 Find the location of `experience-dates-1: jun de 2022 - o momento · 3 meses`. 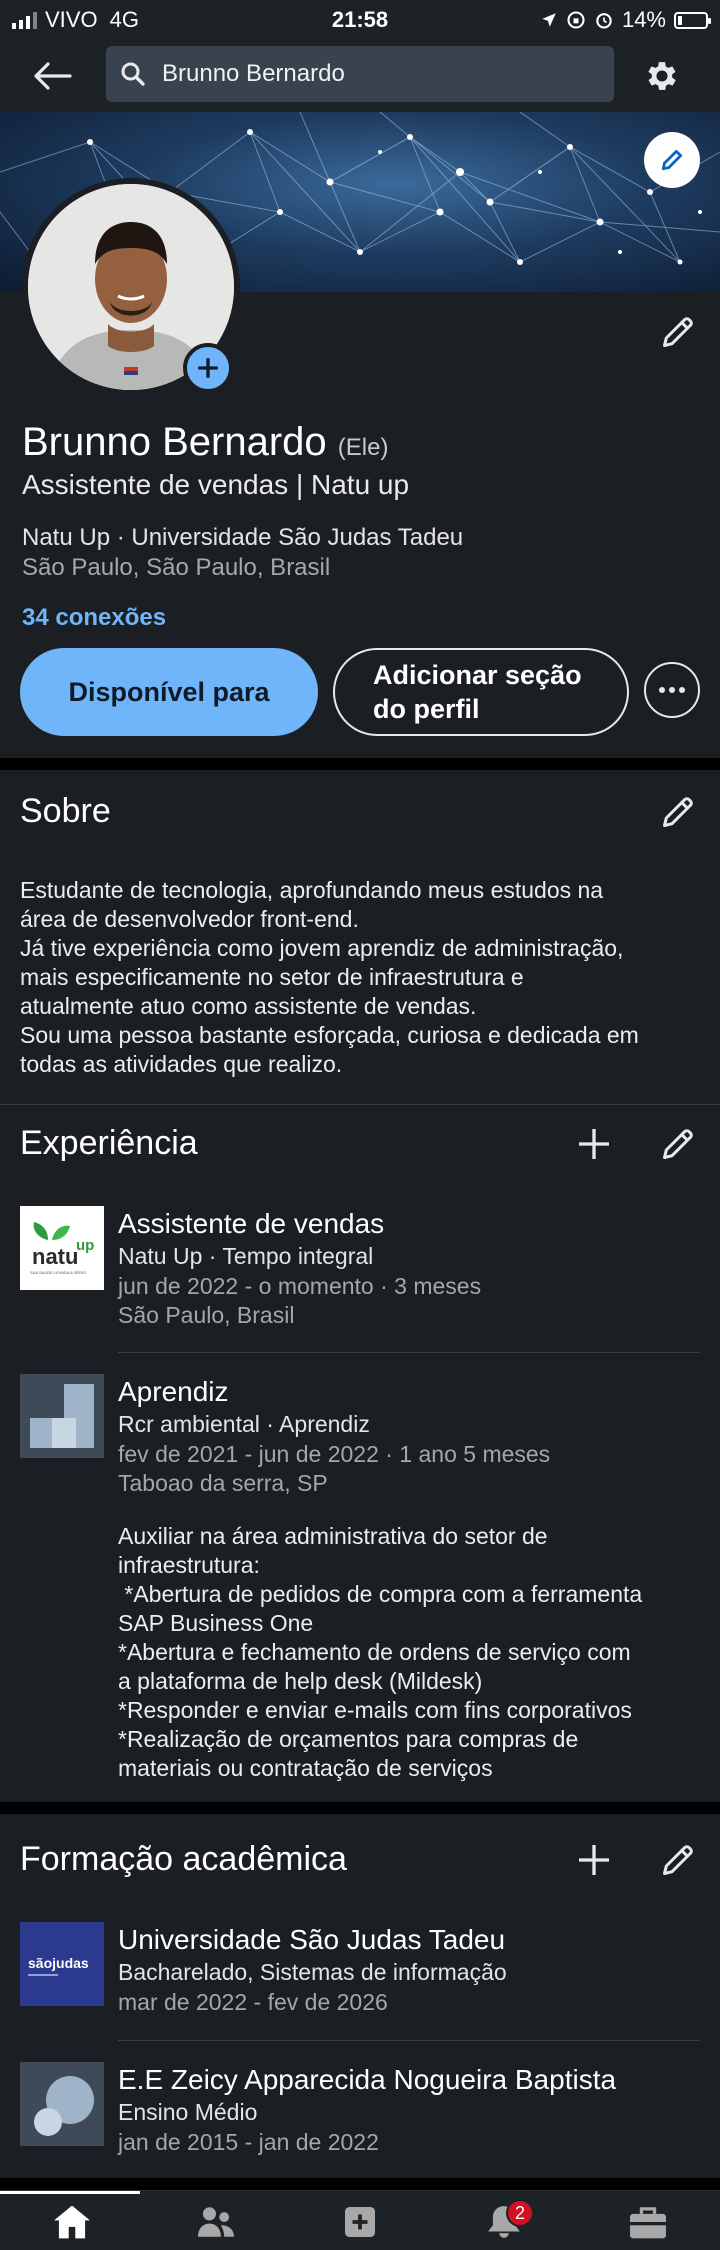

experience-dates-1: jun de 2022 - o momento · 3 meses is located at coordinates (300, 1286).